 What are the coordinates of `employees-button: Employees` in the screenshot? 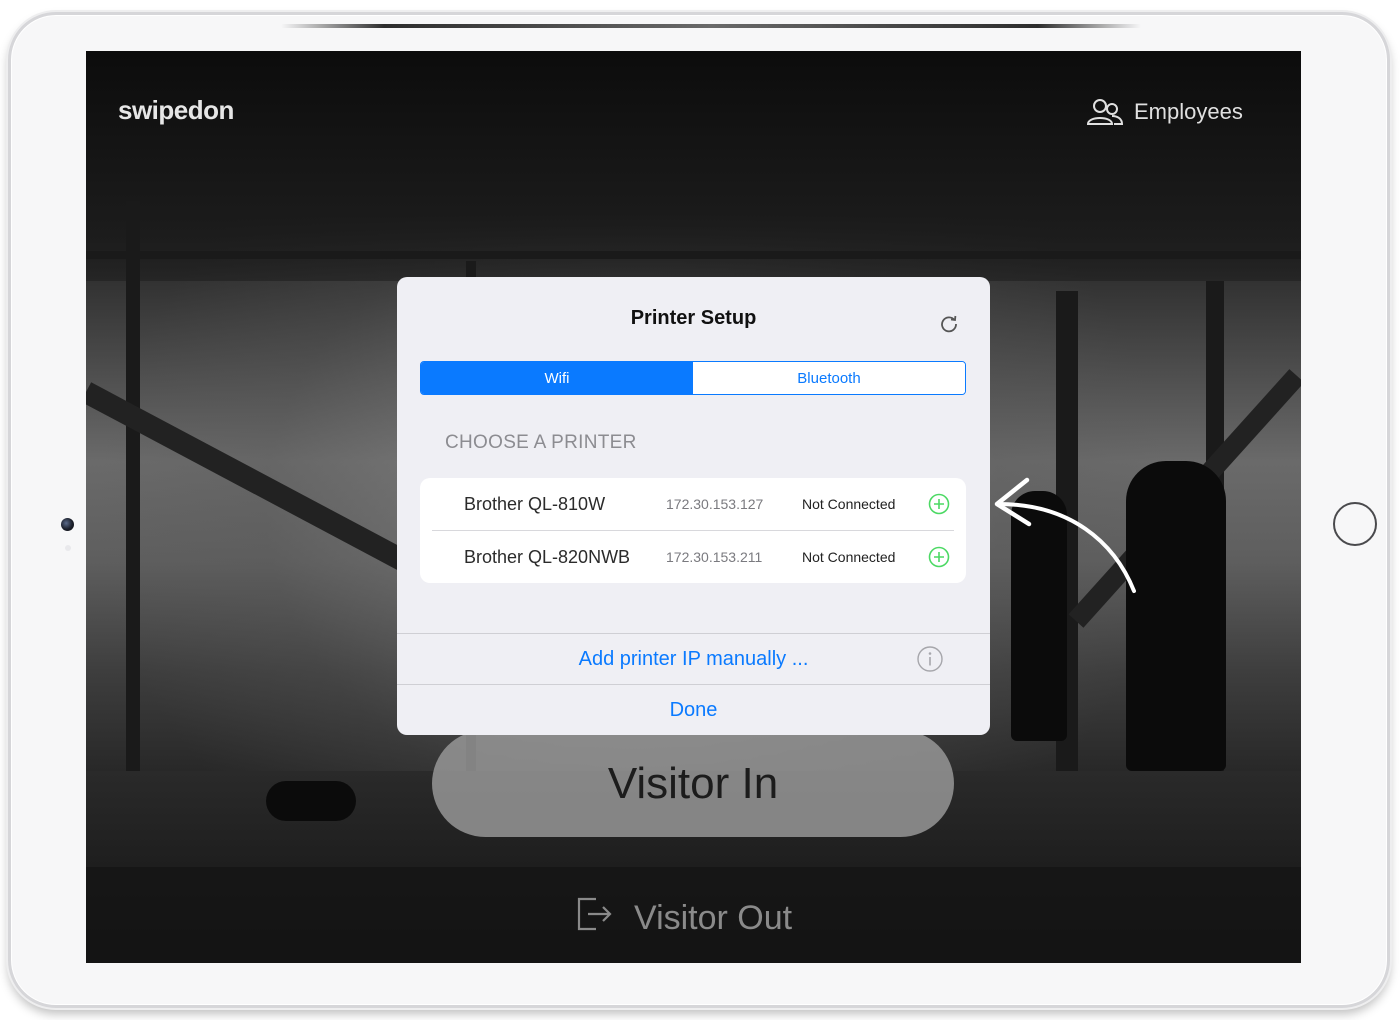 It's located at (1164, 112).